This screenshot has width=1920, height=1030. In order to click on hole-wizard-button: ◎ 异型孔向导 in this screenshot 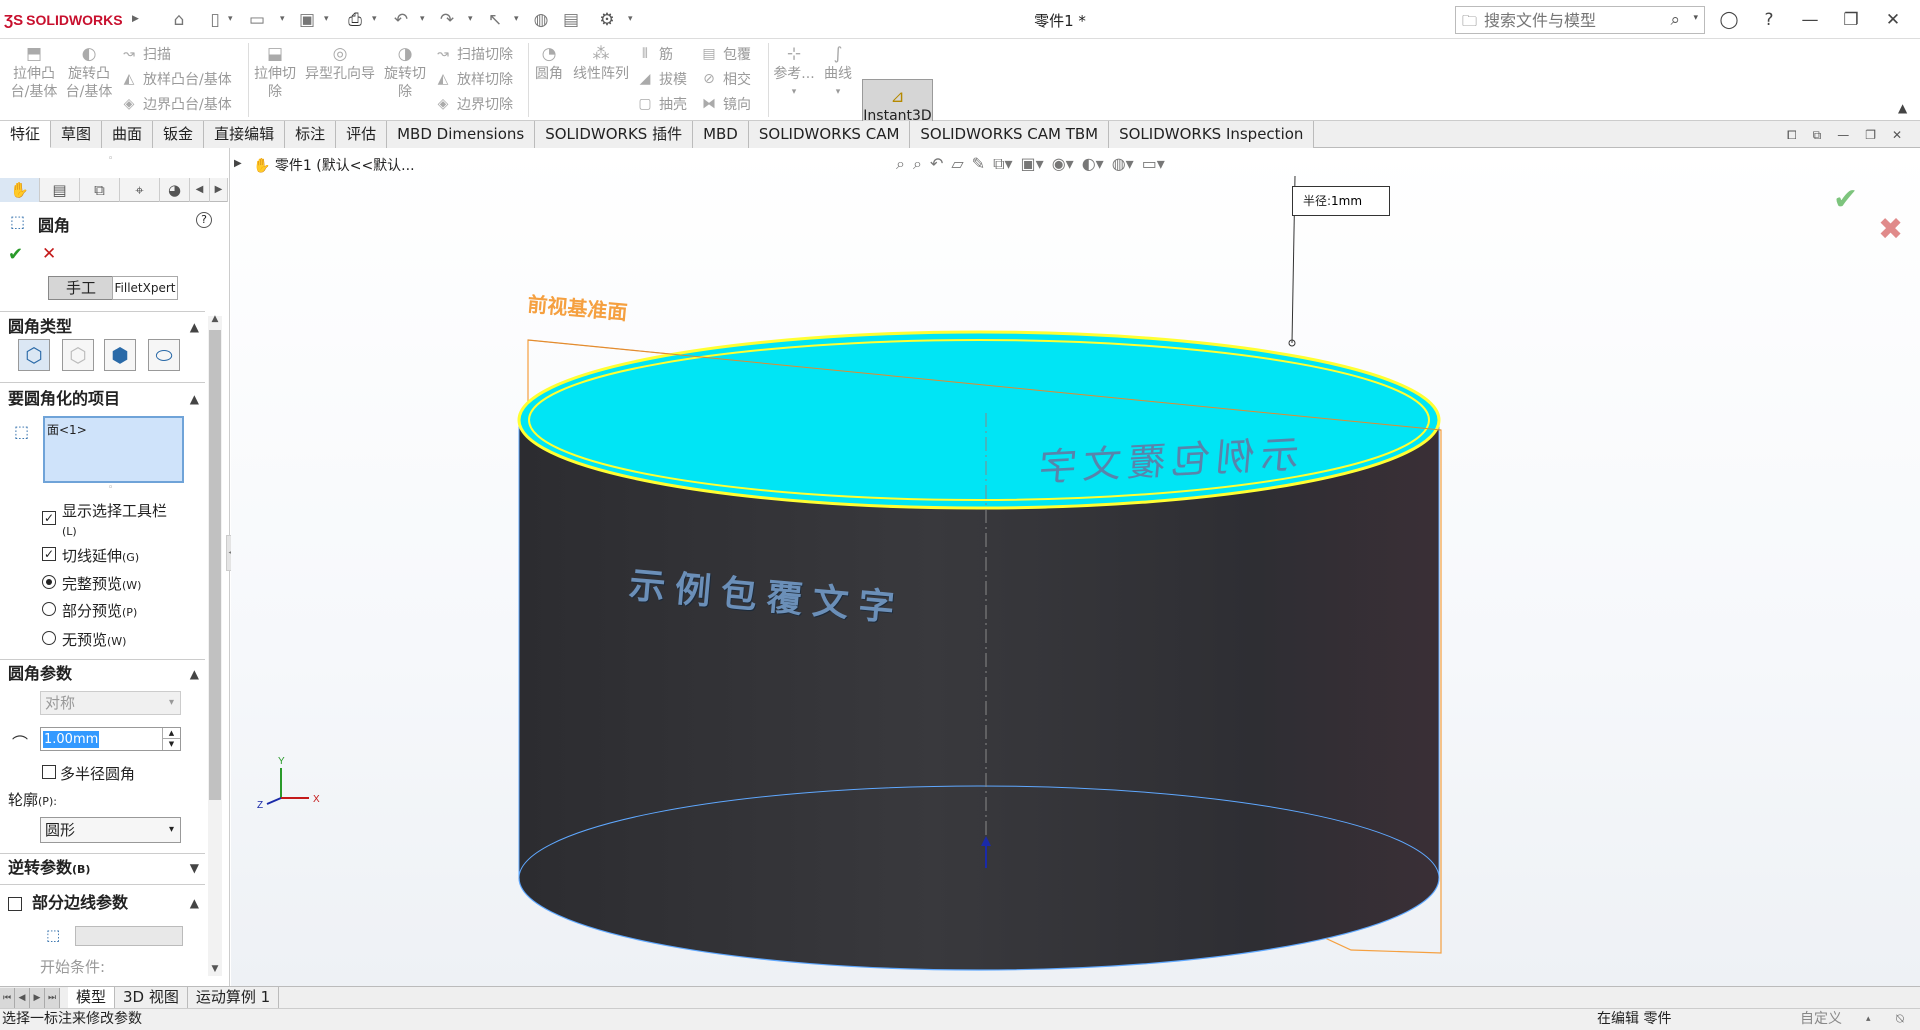, I will do `click(340, 63)`.